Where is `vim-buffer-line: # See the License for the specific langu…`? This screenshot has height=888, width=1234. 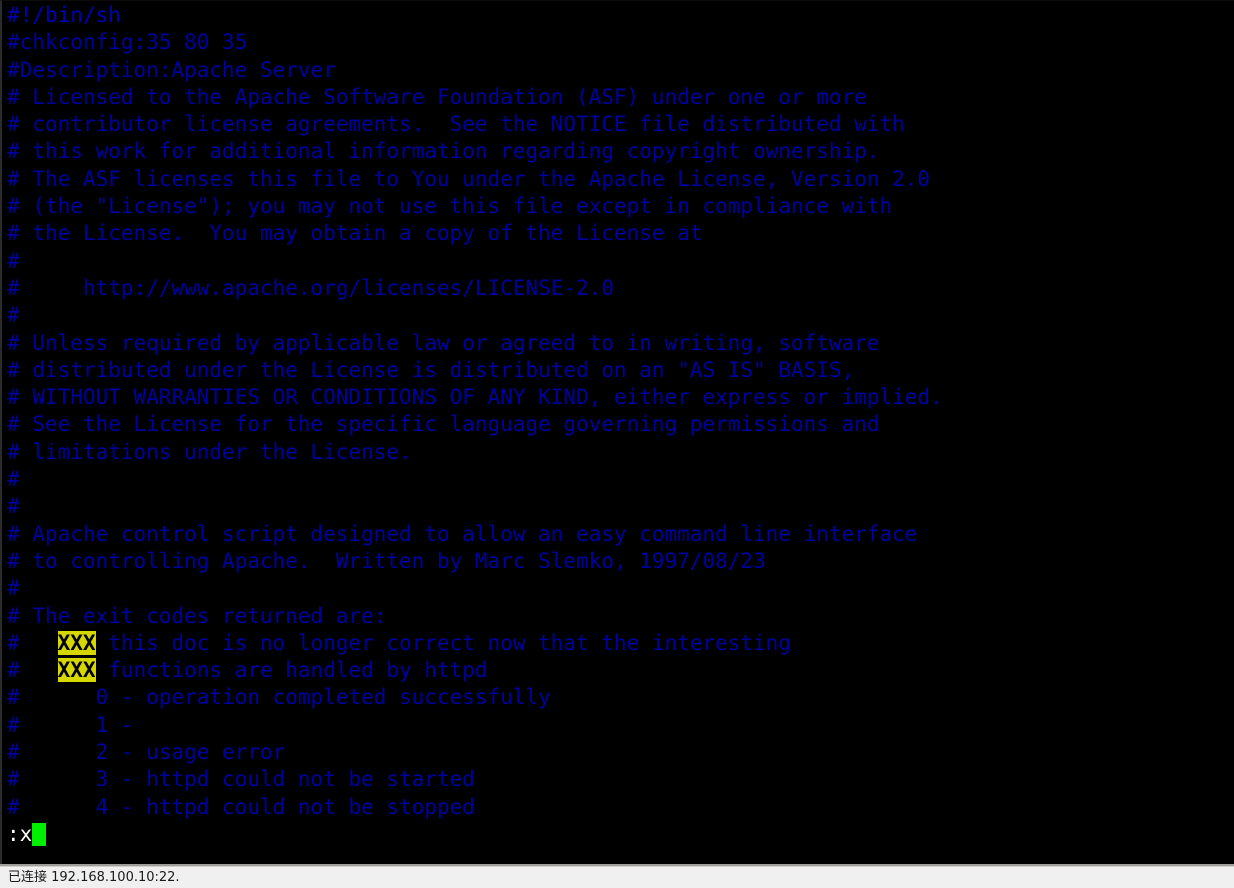 vim-buffer-line: # See the License for the specific langu… is located at coordinates (619, 424).